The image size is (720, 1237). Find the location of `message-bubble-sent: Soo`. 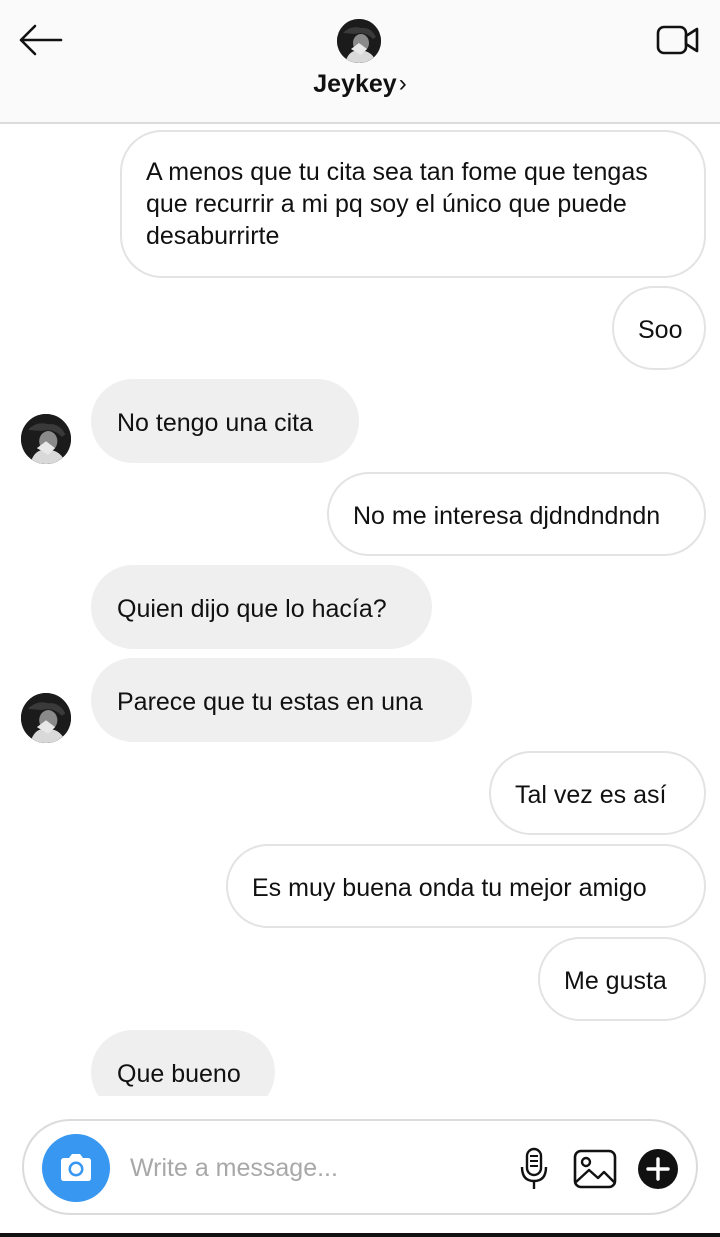

message-bubble-sent: Soo is located at coordinates (659, 328).